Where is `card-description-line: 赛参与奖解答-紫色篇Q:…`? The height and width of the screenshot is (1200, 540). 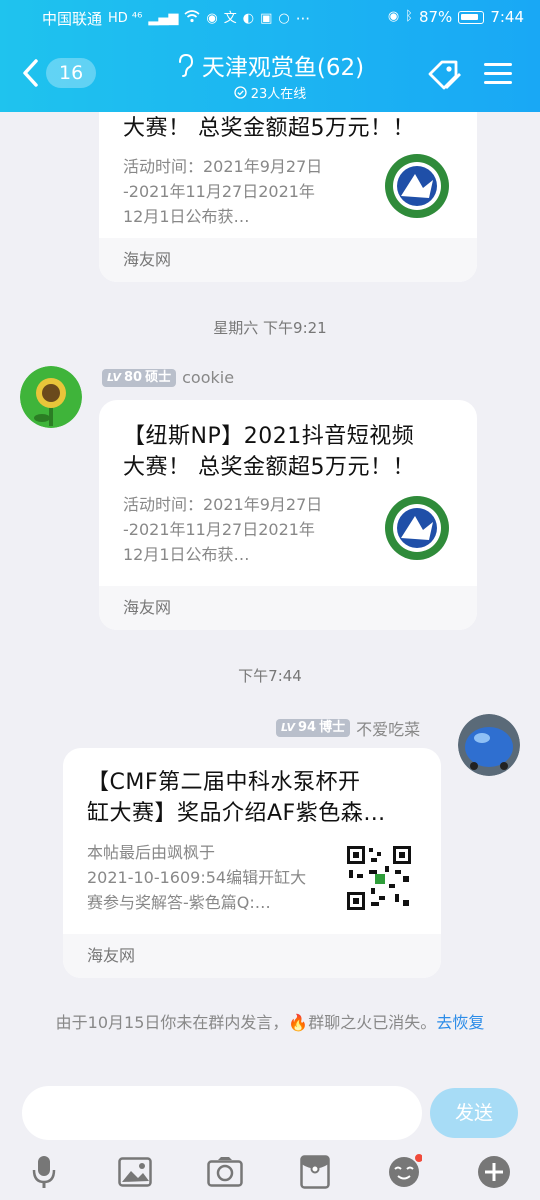
card-description-line: 赛参与奖解答-紫色篇Q:… is located at coordinates (179, 902).